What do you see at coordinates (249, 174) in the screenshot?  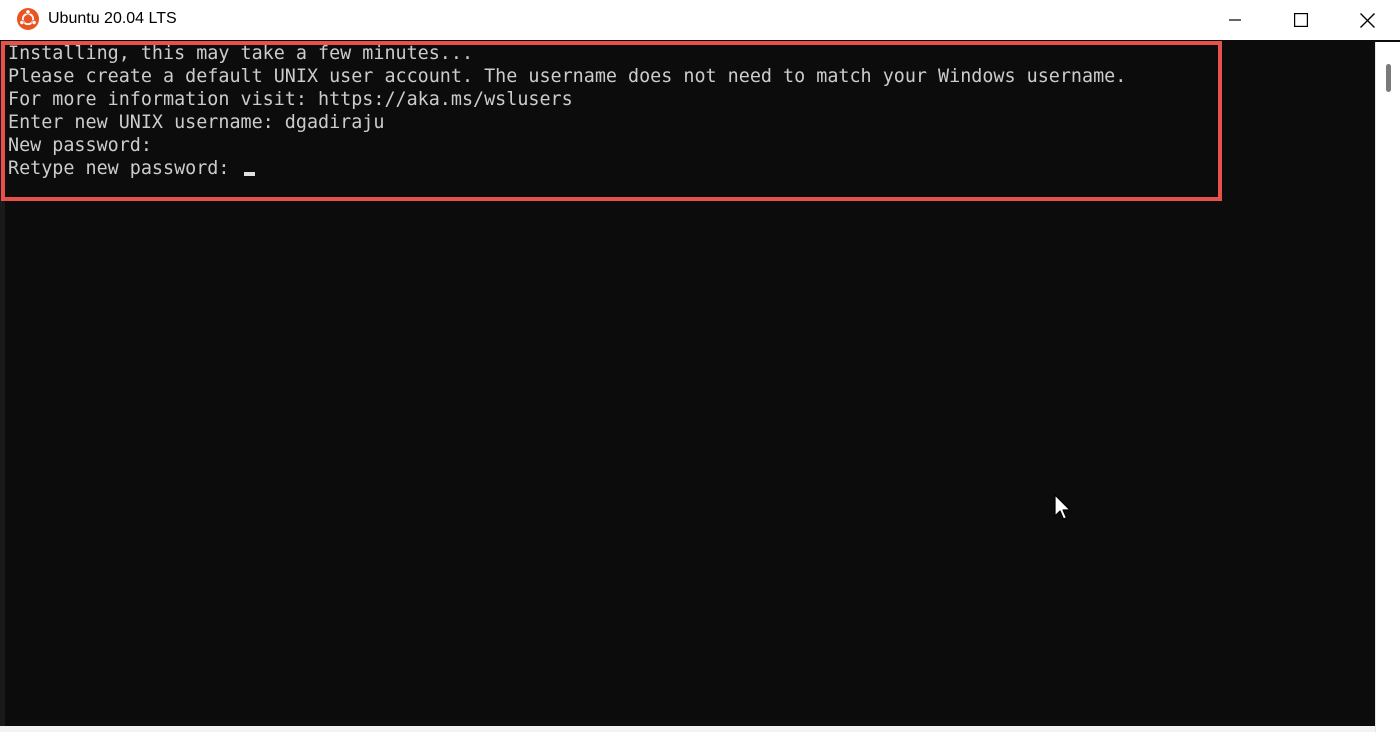 I see `text-cursor` at bounding box center [249, 174].